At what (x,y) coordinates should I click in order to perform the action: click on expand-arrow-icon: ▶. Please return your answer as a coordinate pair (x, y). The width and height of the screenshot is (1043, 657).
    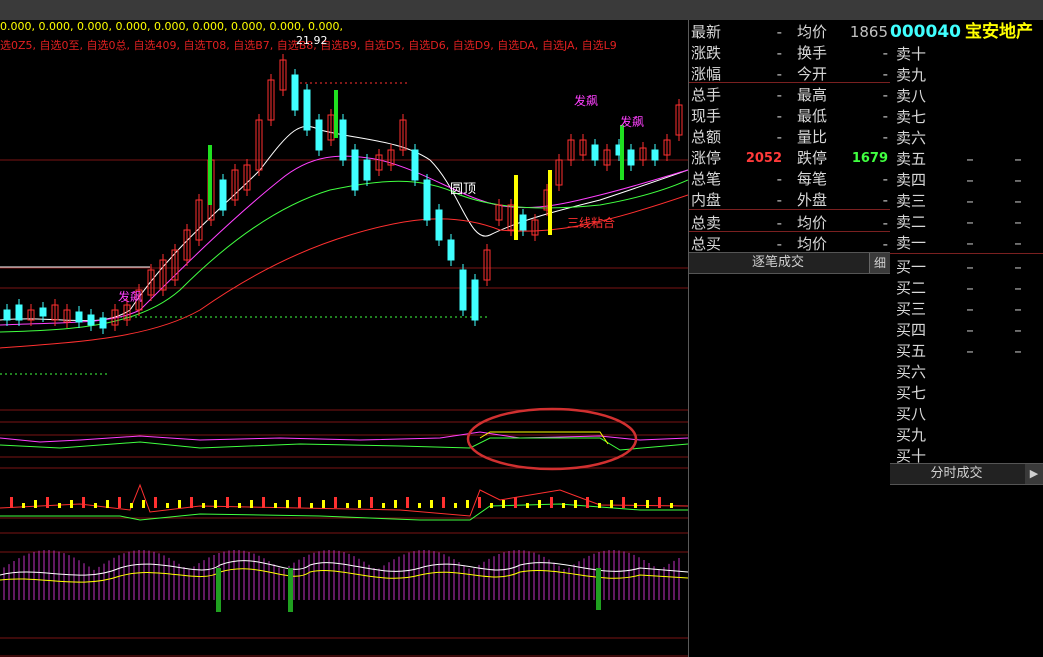
    Looking at the image, I should click on (1034, 474).